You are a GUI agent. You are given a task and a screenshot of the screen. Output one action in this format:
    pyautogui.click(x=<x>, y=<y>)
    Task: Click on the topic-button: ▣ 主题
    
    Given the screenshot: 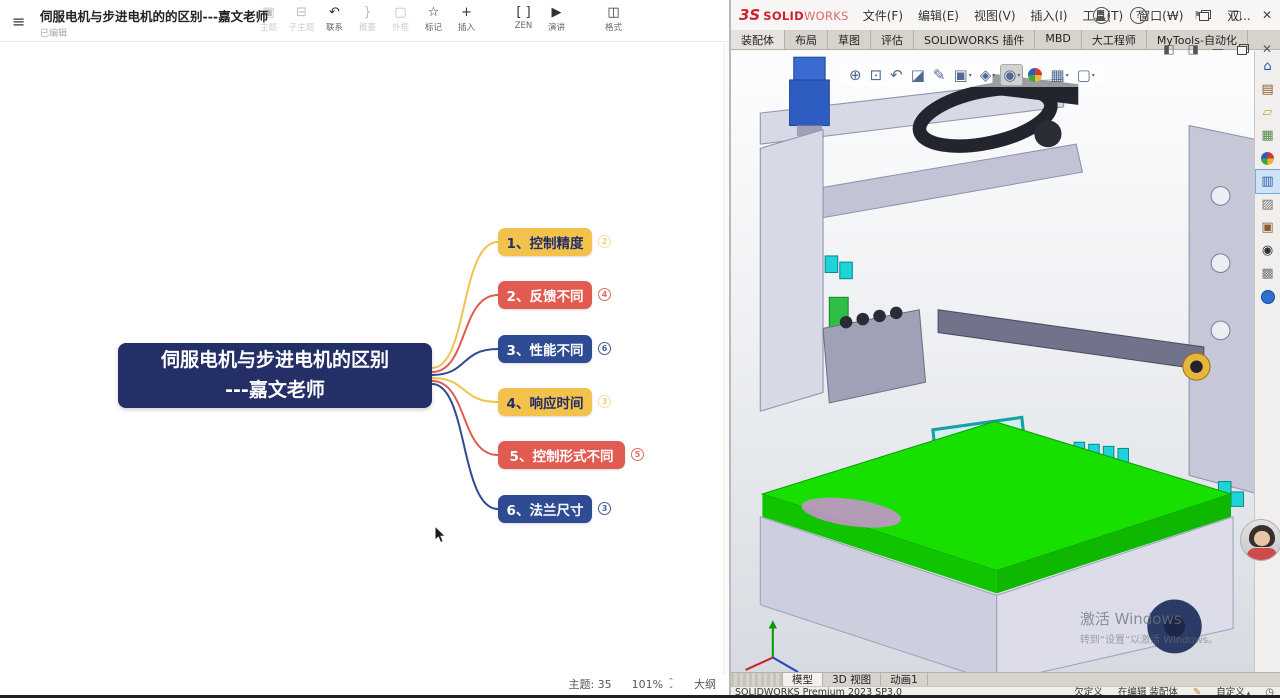 What is the action you would take?
    pyautogui.click(x=268, y=18)
    